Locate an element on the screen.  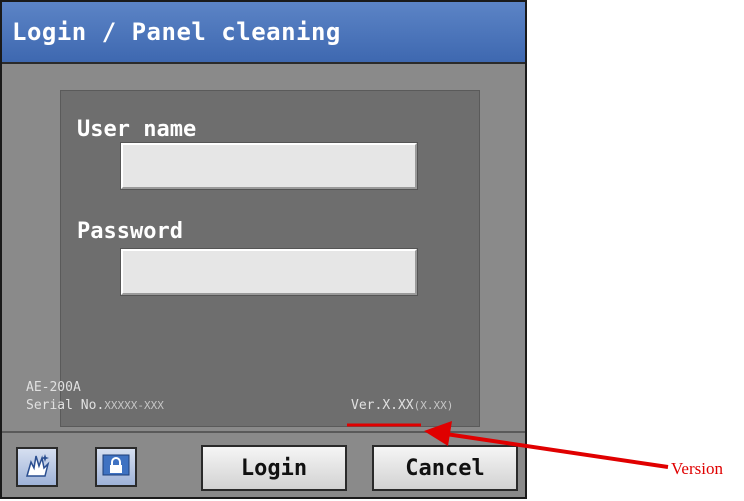
serial-number: Serial No.XXXXX-XXX is located at coordinates (95, 405).